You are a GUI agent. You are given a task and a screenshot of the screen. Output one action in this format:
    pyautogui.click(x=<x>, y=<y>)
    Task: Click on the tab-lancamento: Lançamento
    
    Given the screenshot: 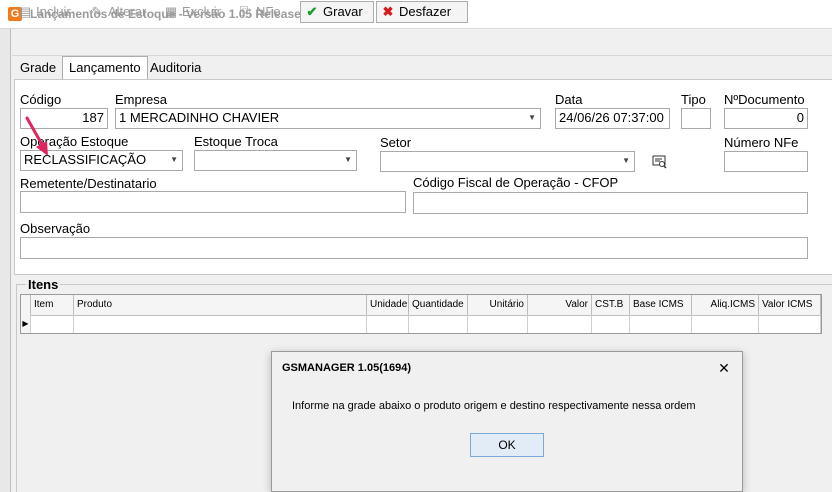 What is the action you would take?
    pyautogui.click(x=105, y=68)
    